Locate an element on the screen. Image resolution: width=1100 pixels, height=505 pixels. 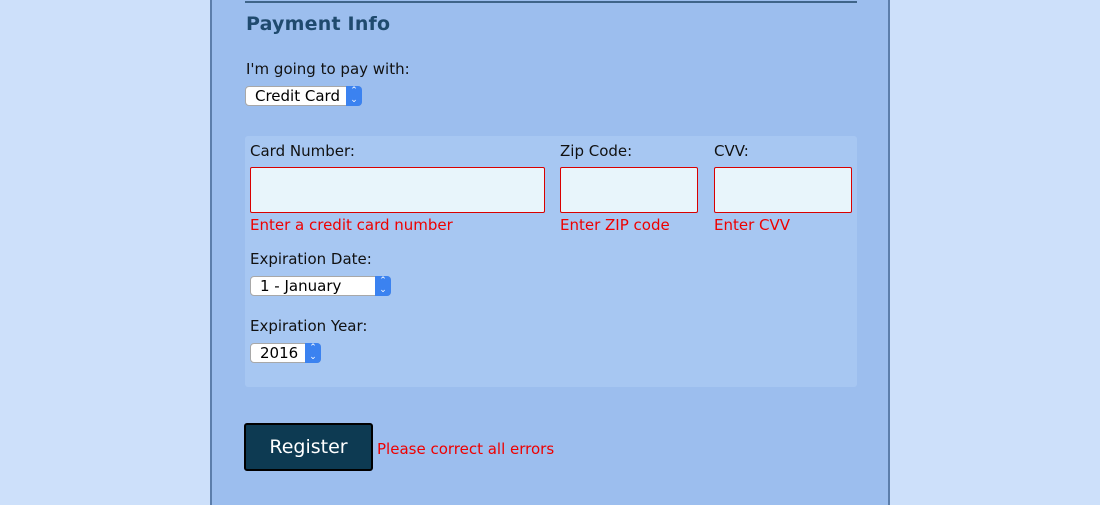
cvv-error: Enter CVV is located at coordinates (752, 225).